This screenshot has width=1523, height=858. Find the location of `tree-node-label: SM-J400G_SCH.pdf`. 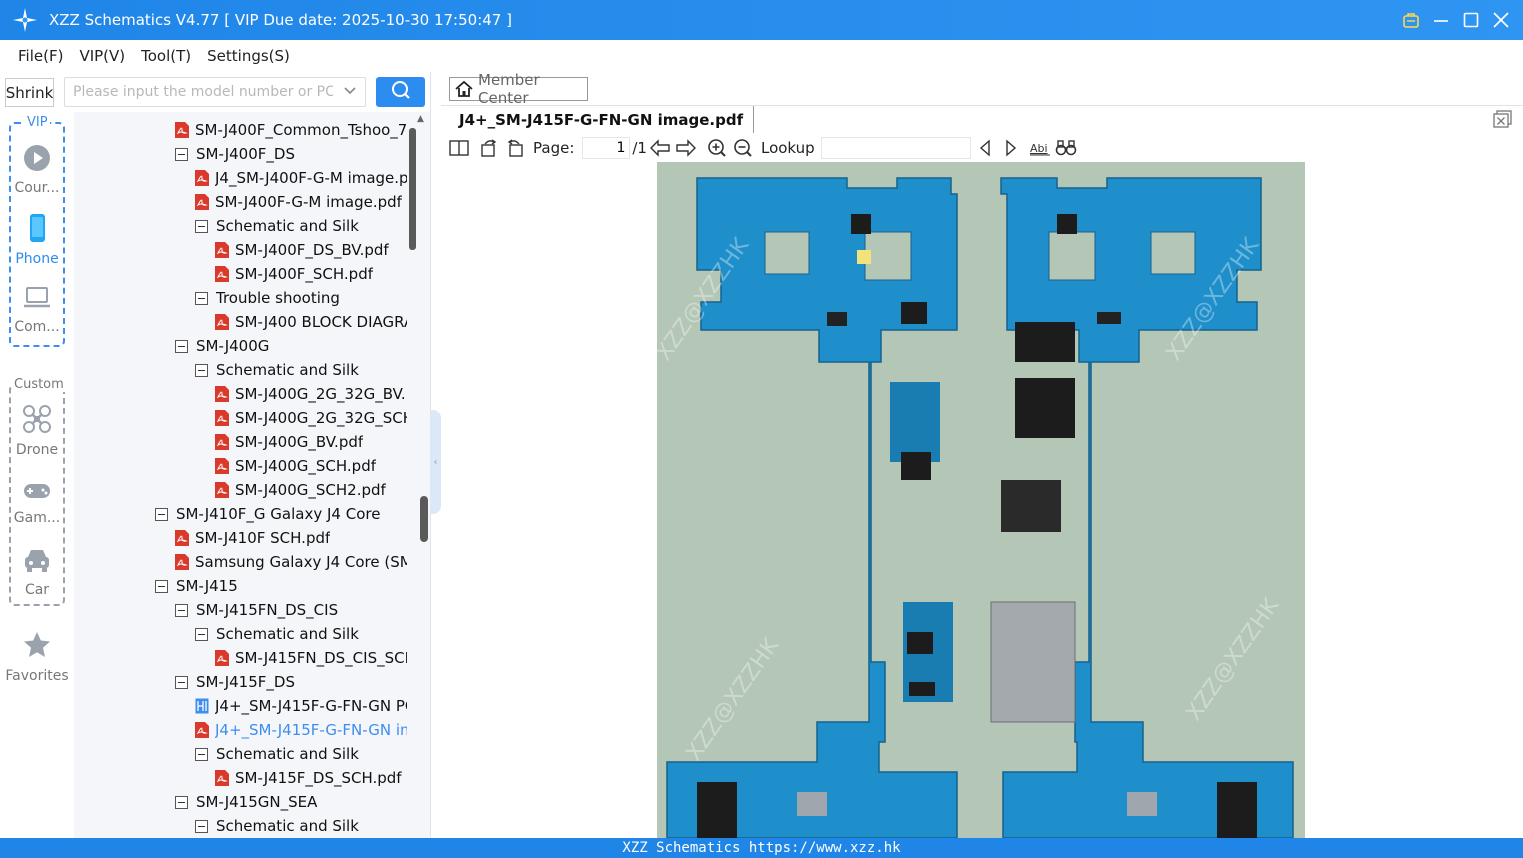

tree-node-label: SM-J400G_SCH.pdf is located at coordinates (305, 466).